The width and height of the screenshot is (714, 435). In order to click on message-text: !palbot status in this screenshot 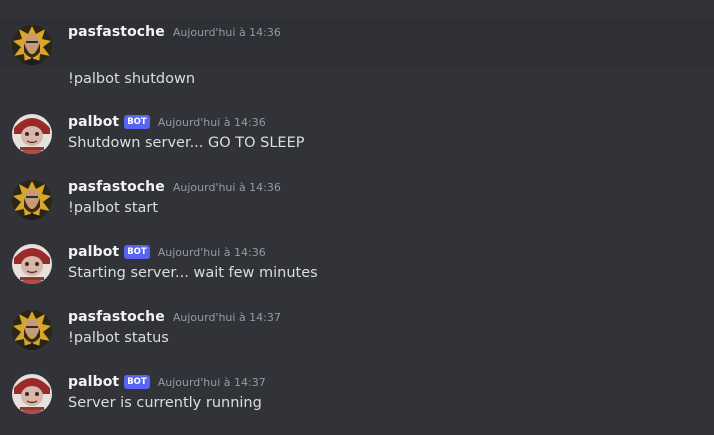, I will do `click(118, 338)`.